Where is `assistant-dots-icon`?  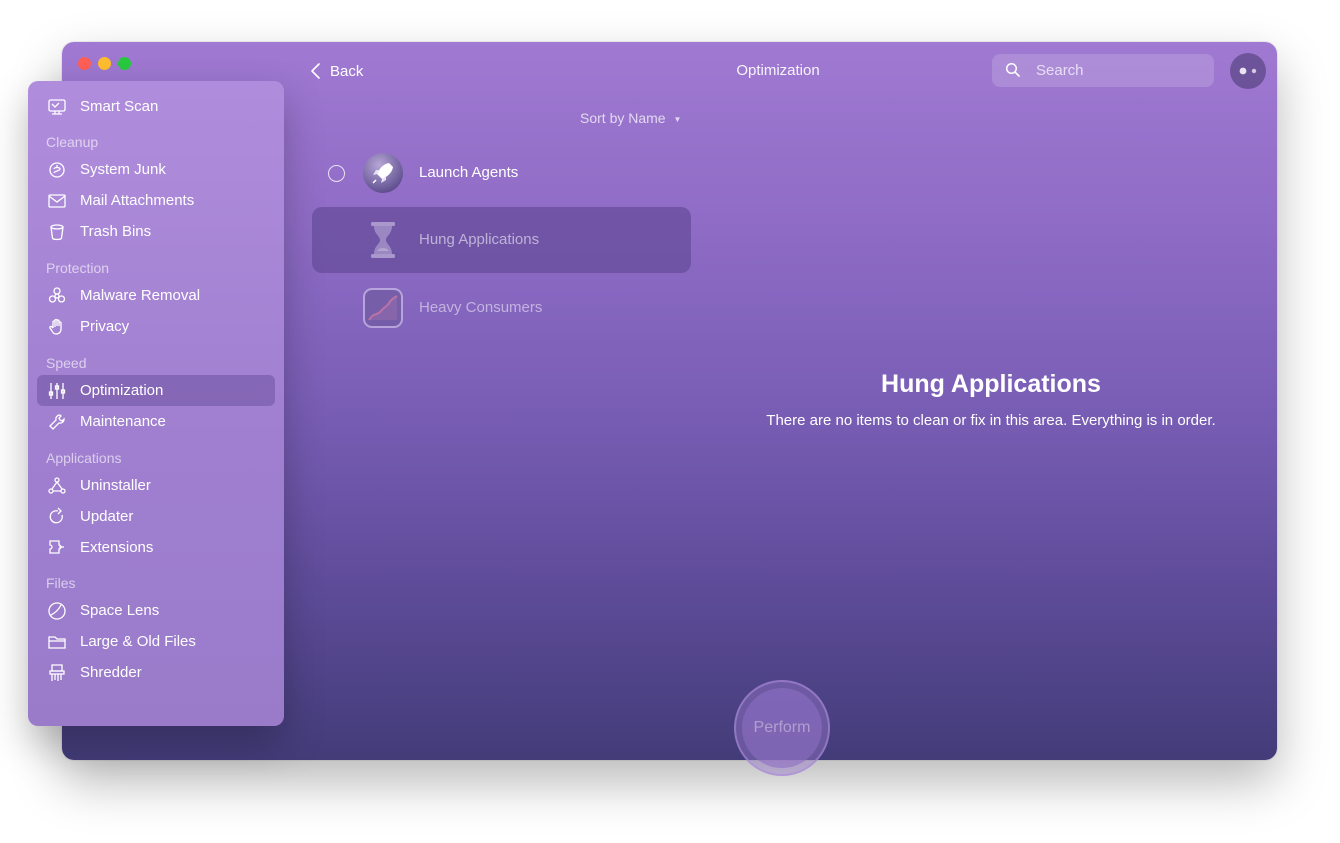 assistant-dots-icon is located at coordinates (1248, 71).